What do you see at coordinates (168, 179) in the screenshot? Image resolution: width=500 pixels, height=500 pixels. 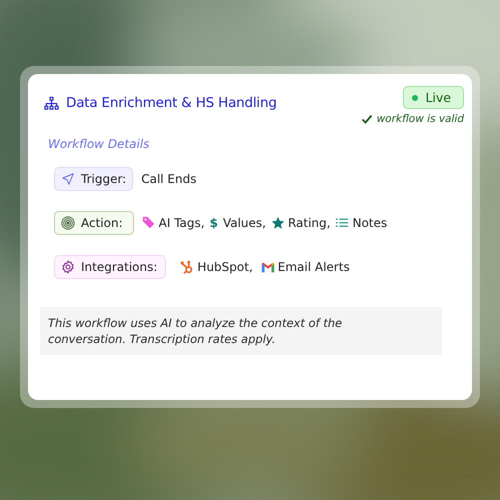 I see `step-value: Call Ends` at bounding box center [168, 179].